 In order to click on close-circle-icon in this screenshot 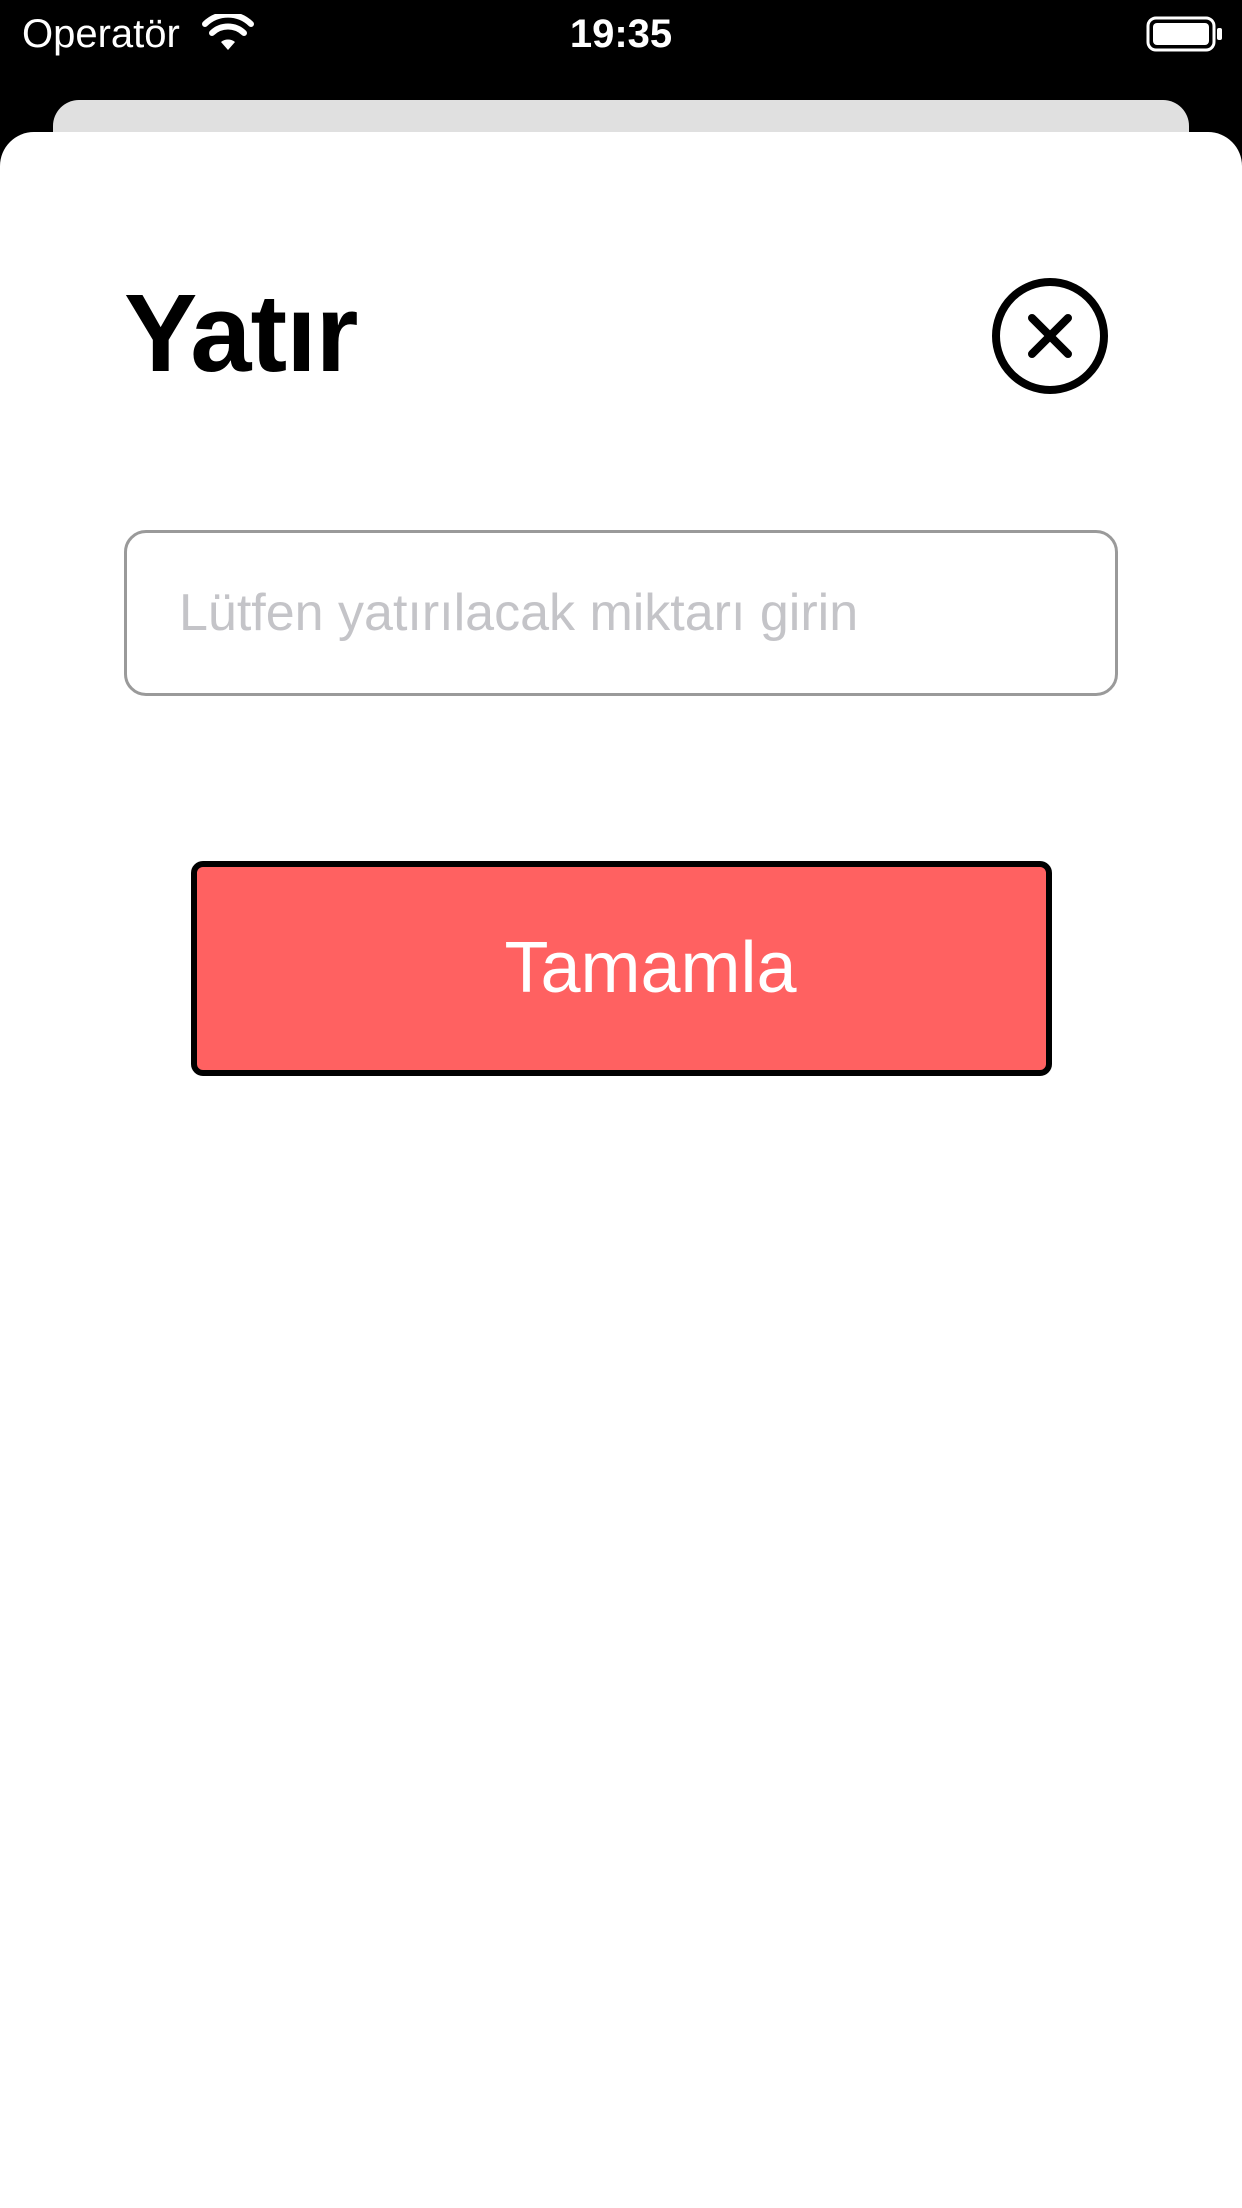, I will do `click(1050, 336)`.